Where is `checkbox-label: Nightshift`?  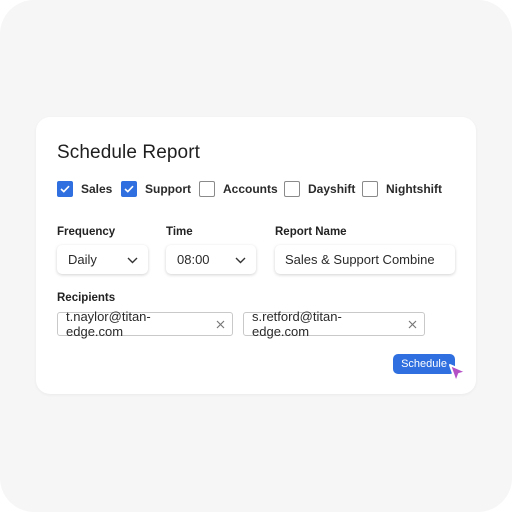
checkbox-label: Nightshift is located at coordinates (414, 189).